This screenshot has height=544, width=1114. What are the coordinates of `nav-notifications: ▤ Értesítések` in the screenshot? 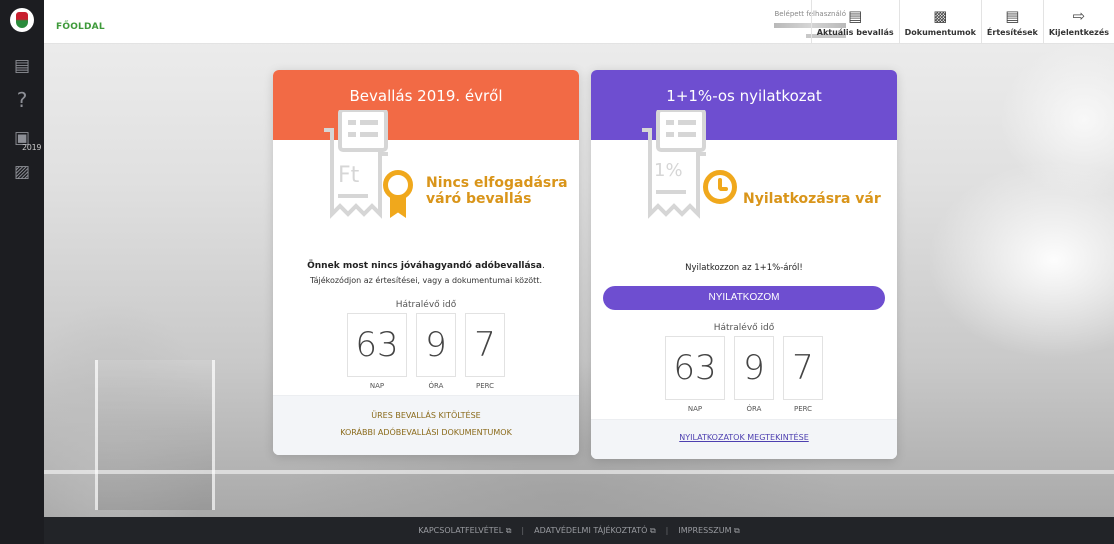 It's located at (1011, 22).